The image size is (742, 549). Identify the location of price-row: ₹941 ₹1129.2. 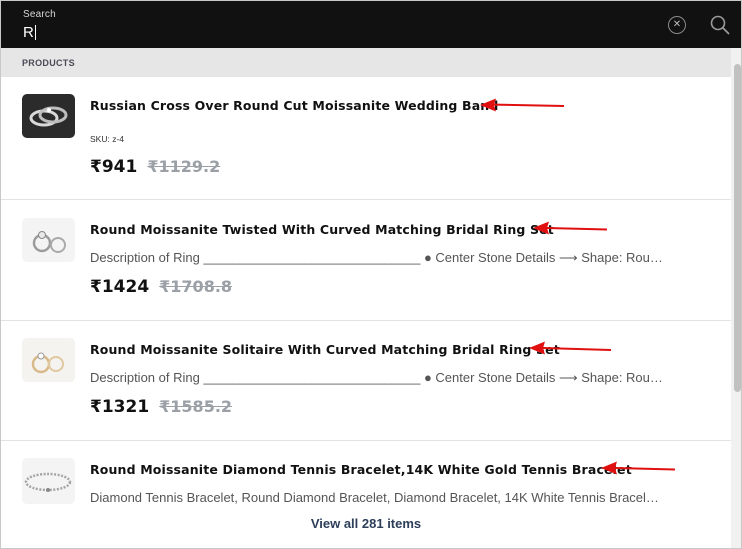
(155, 167).